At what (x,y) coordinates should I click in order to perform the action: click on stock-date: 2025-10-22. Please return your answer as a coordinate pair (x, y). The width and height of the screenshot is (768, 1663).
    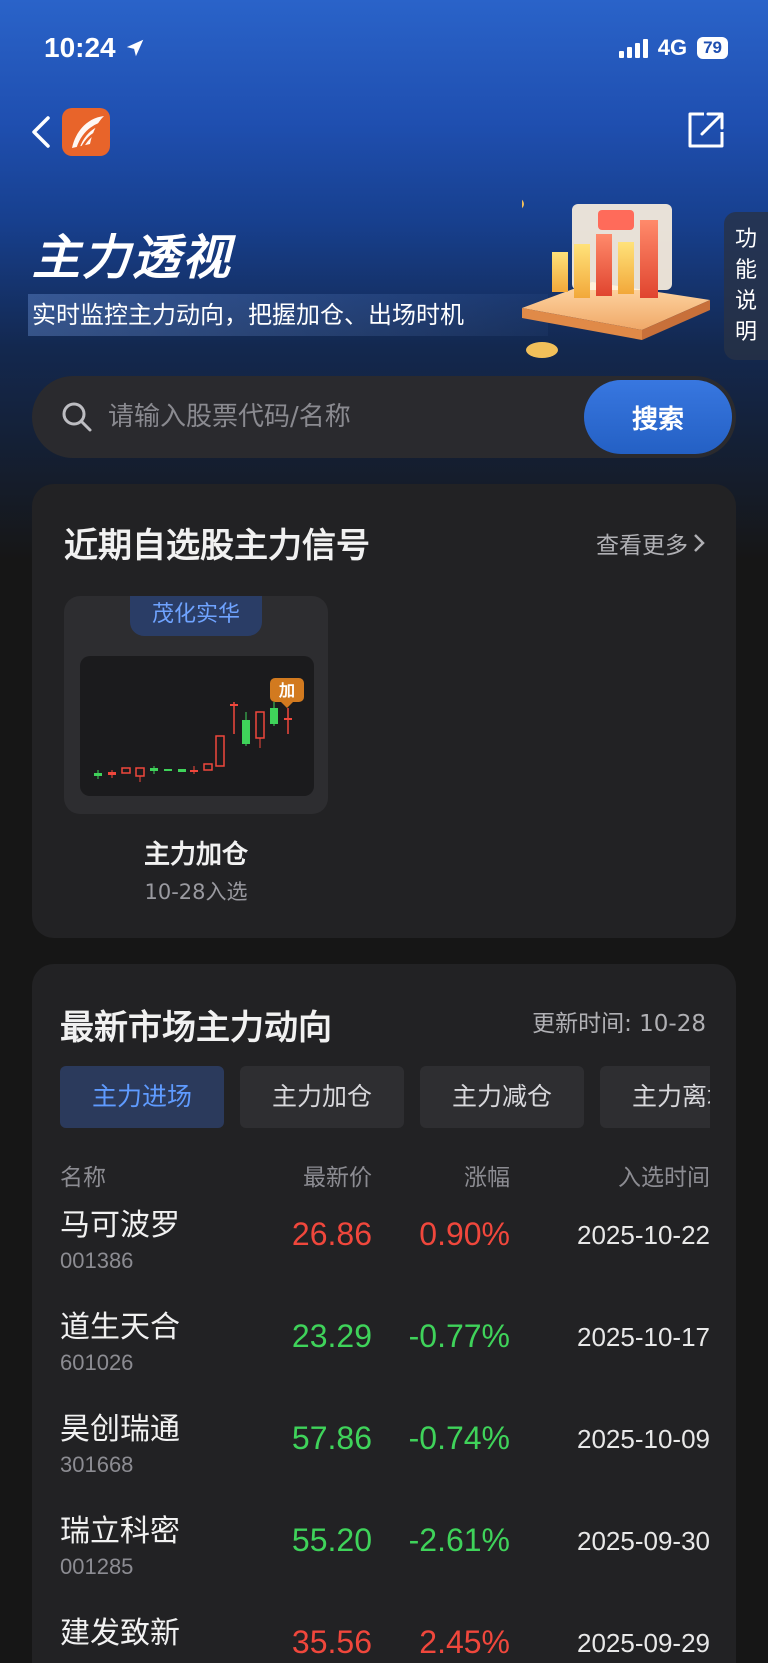
    Looking at the image, I should click on (643, 1235).